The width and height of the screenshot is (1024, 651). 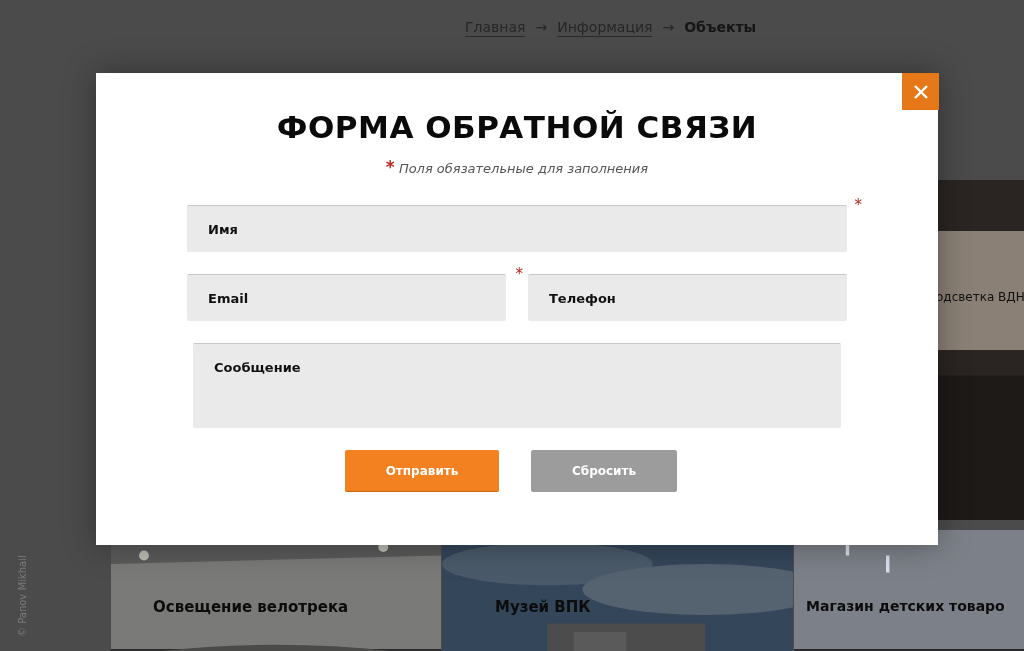 I want to click on input-field: Телефон, so click(x=687, y=297).